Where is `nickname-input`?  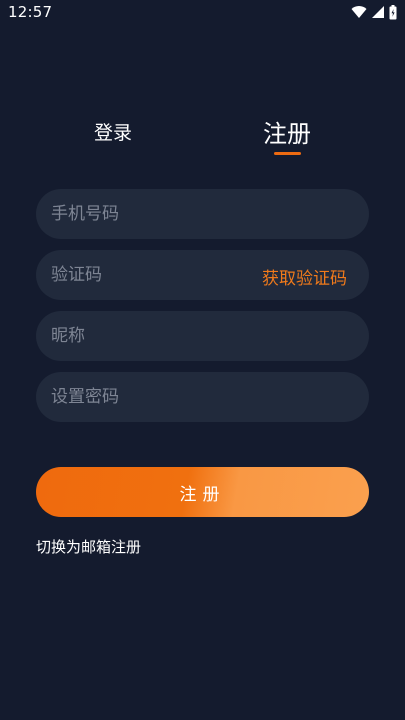
nickname-input is located at coordinates (151, 336).